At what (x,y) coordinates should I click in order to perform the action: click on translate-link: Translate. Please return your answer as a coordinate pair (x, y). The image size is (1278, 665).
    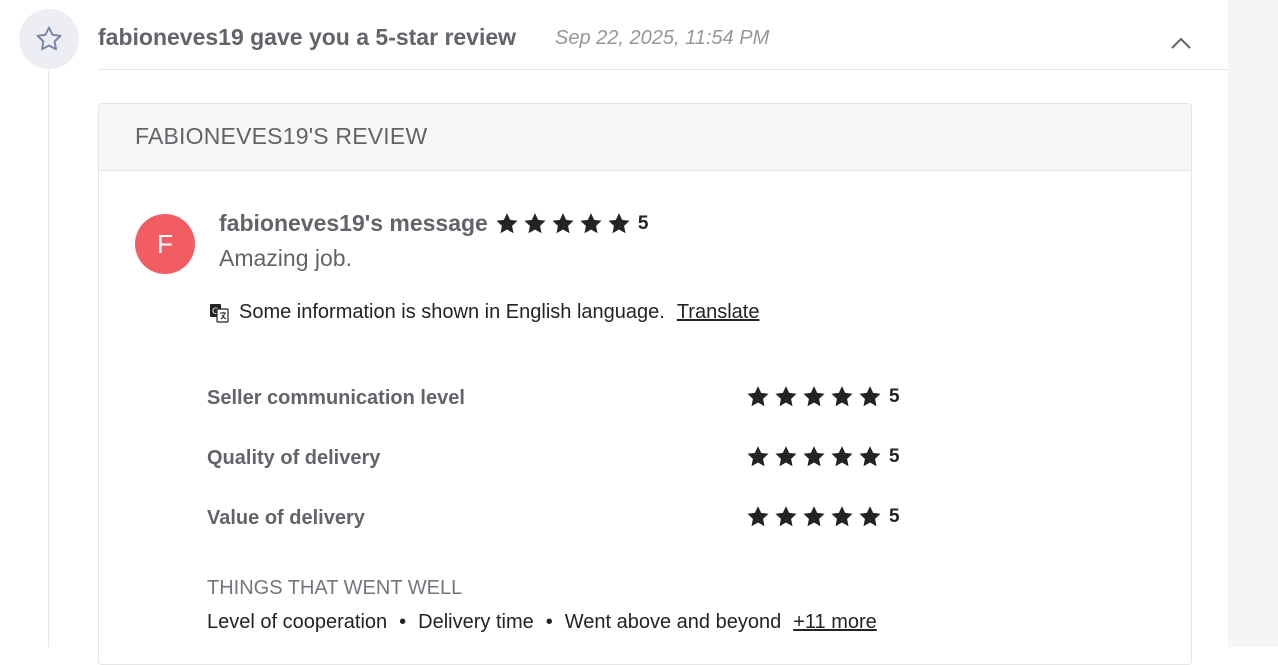
    Looking at the image, I should click on (718, 312).